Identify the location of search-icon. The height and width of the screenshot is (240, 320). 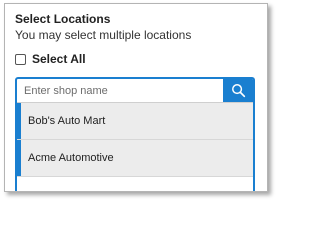
(238, 91).